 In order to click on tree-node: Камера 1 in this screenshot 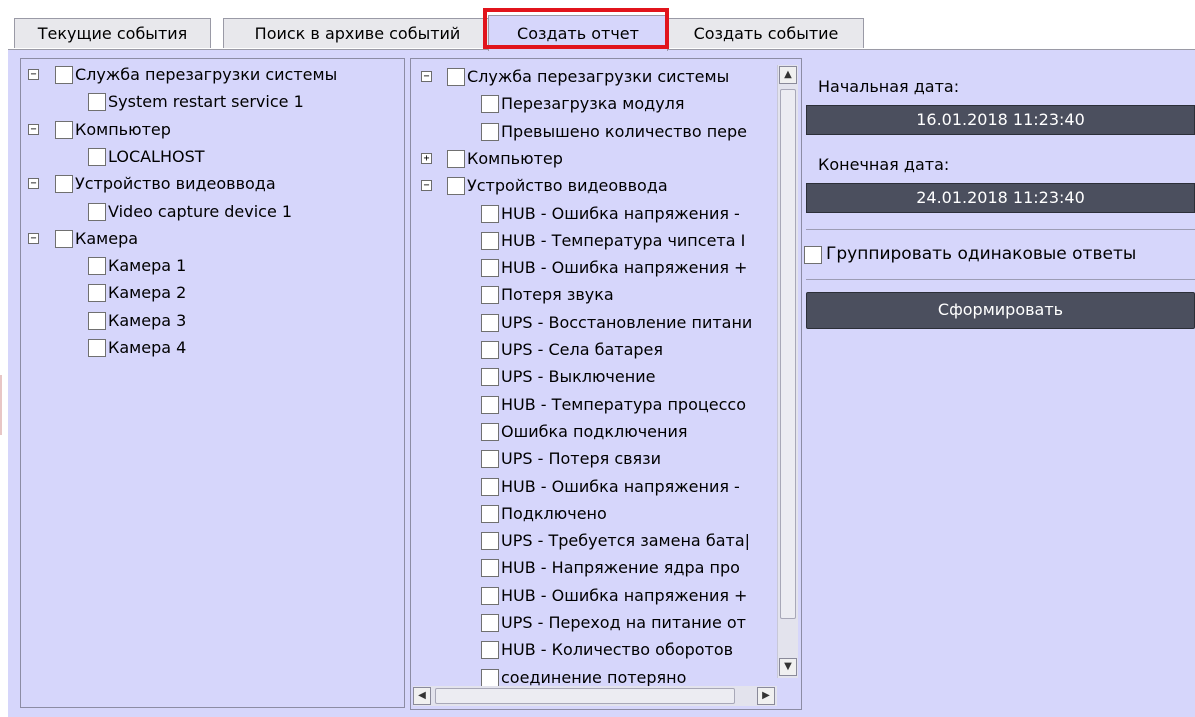, I will do `click(211, 266)`.